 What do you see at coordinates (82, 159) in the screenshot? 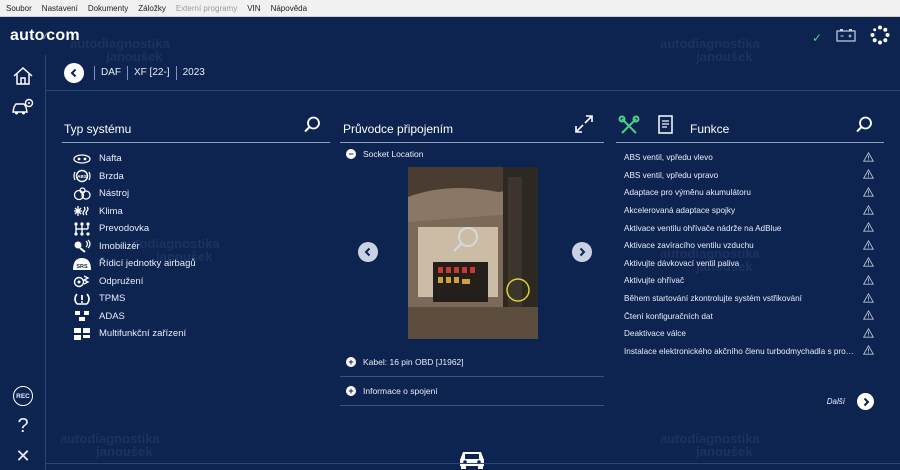
I see `injector-icon` at bounding box center [82, 159].